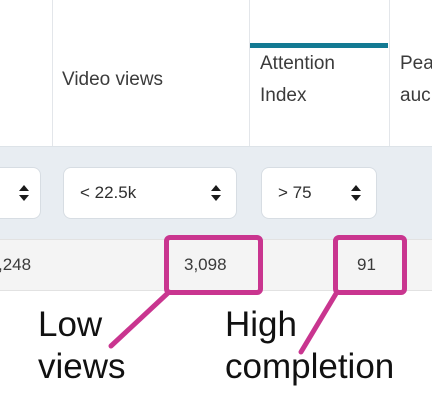 Image resolution: width=432 pixels, height=400 pixels. What do you see at coordinates (82, 366) in the screenshot?
I see `annotation-line: views` at bounding box center [82, 366].